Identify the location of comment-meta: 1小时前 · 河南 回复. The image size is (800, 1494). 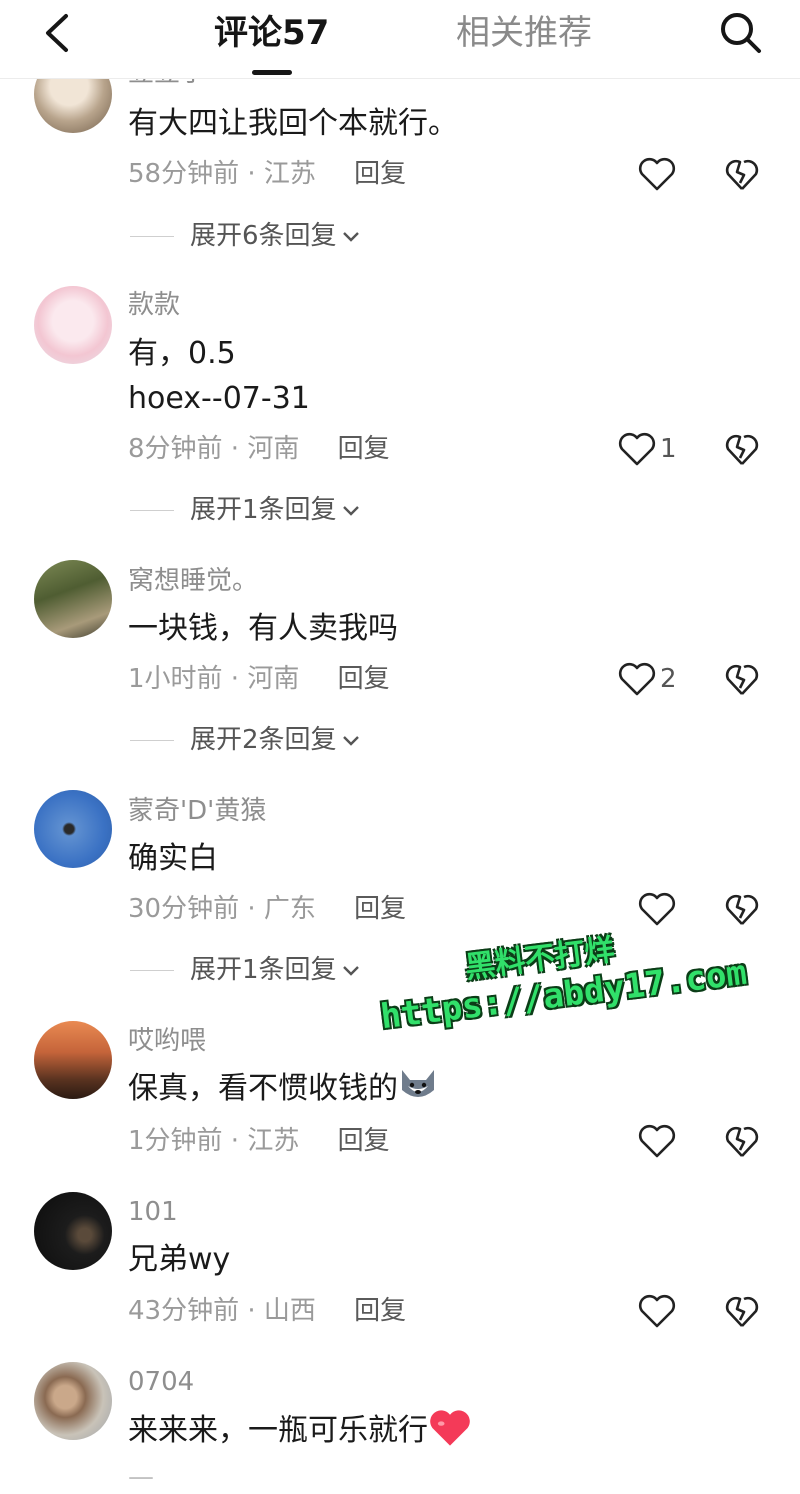
(259, 679).